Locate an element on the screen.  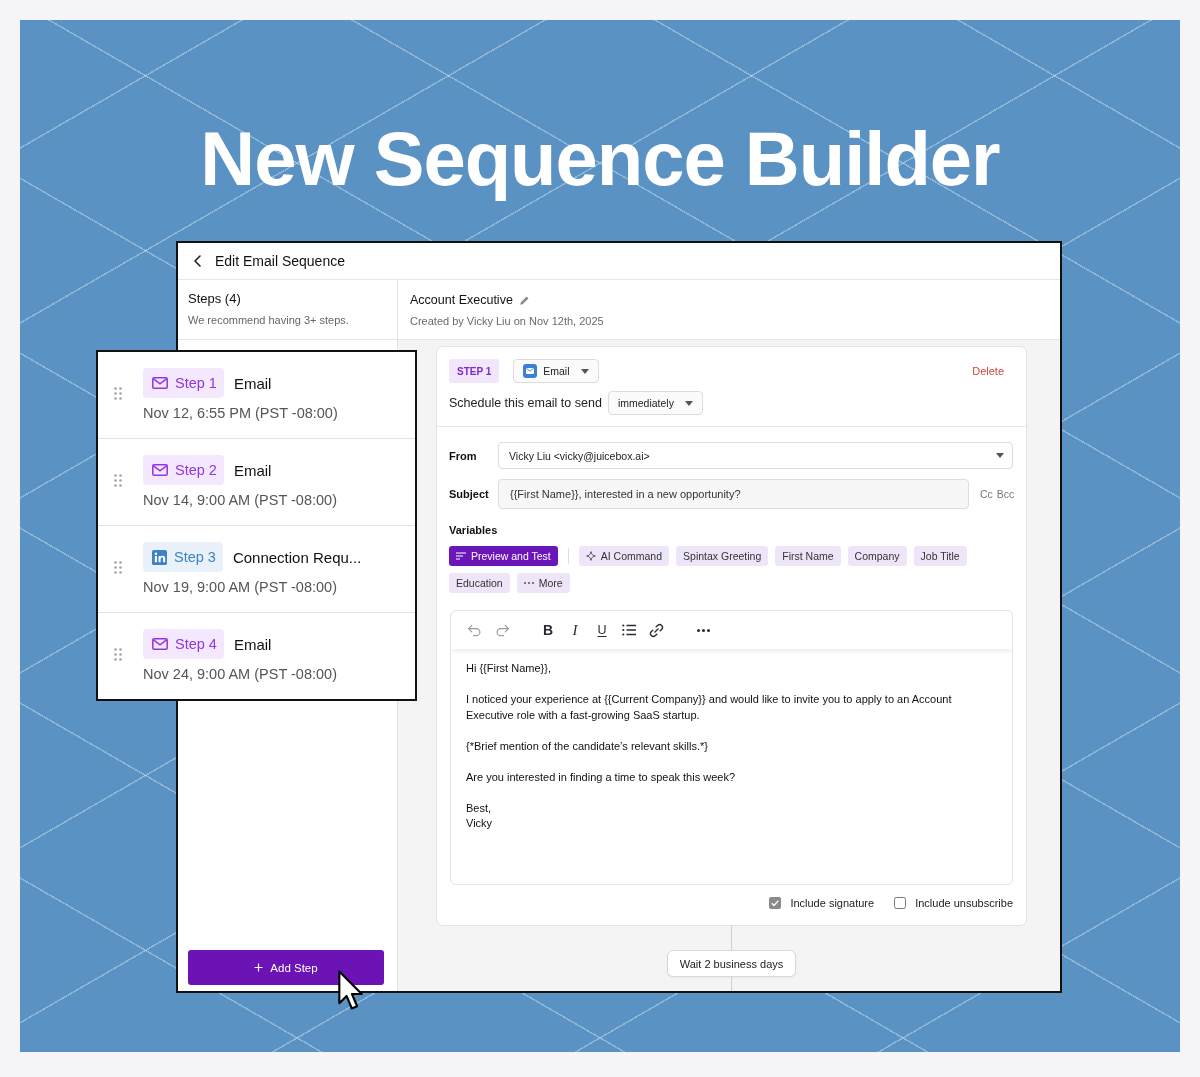
email-text: Best, Vicky is located at coordinates (480, 815).